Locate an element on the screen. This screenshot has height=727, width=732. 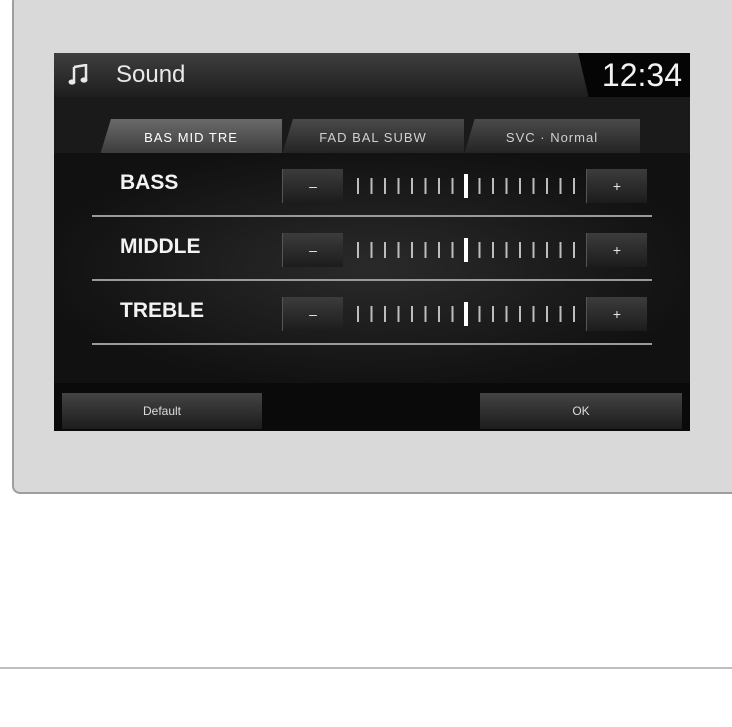
music-note-icon is located at coordinates (78, 74).